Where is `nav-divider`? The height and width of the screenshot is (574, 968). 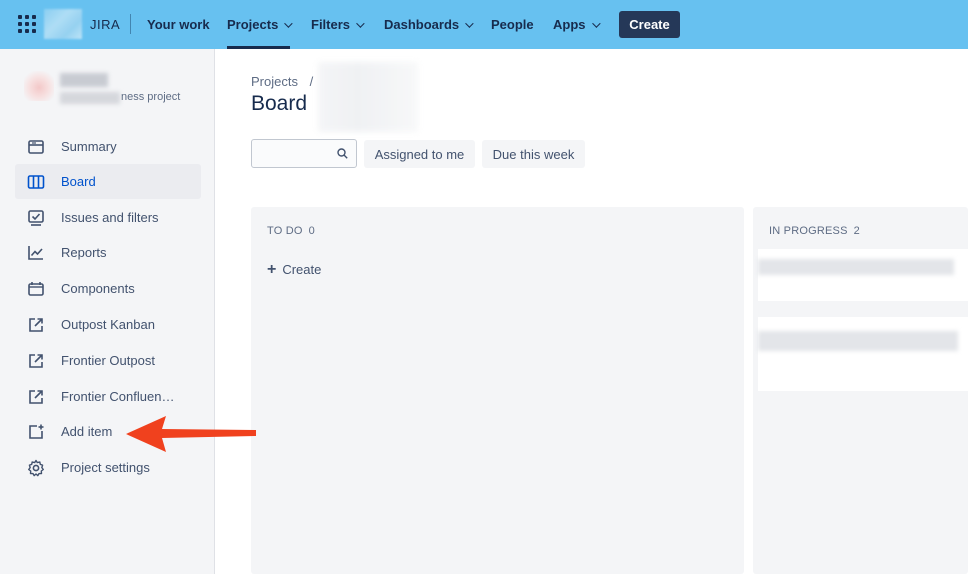 nav-divider is located at coordinates (130, 24).